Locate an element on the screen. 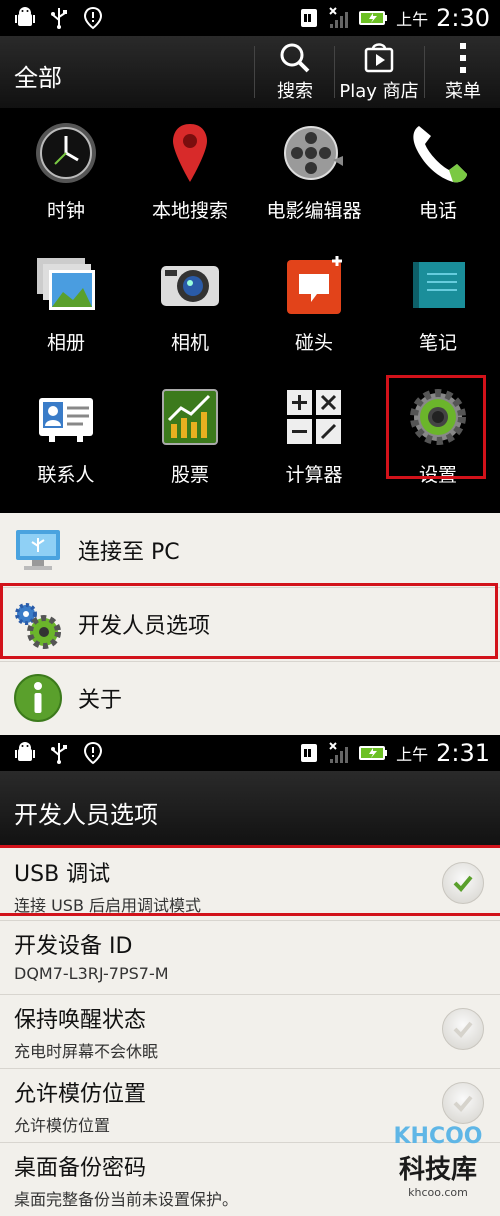 This screenshot has height=1216, width=500. setting-connect-pc: 连接至 PC is located at coordinates (250, 550).